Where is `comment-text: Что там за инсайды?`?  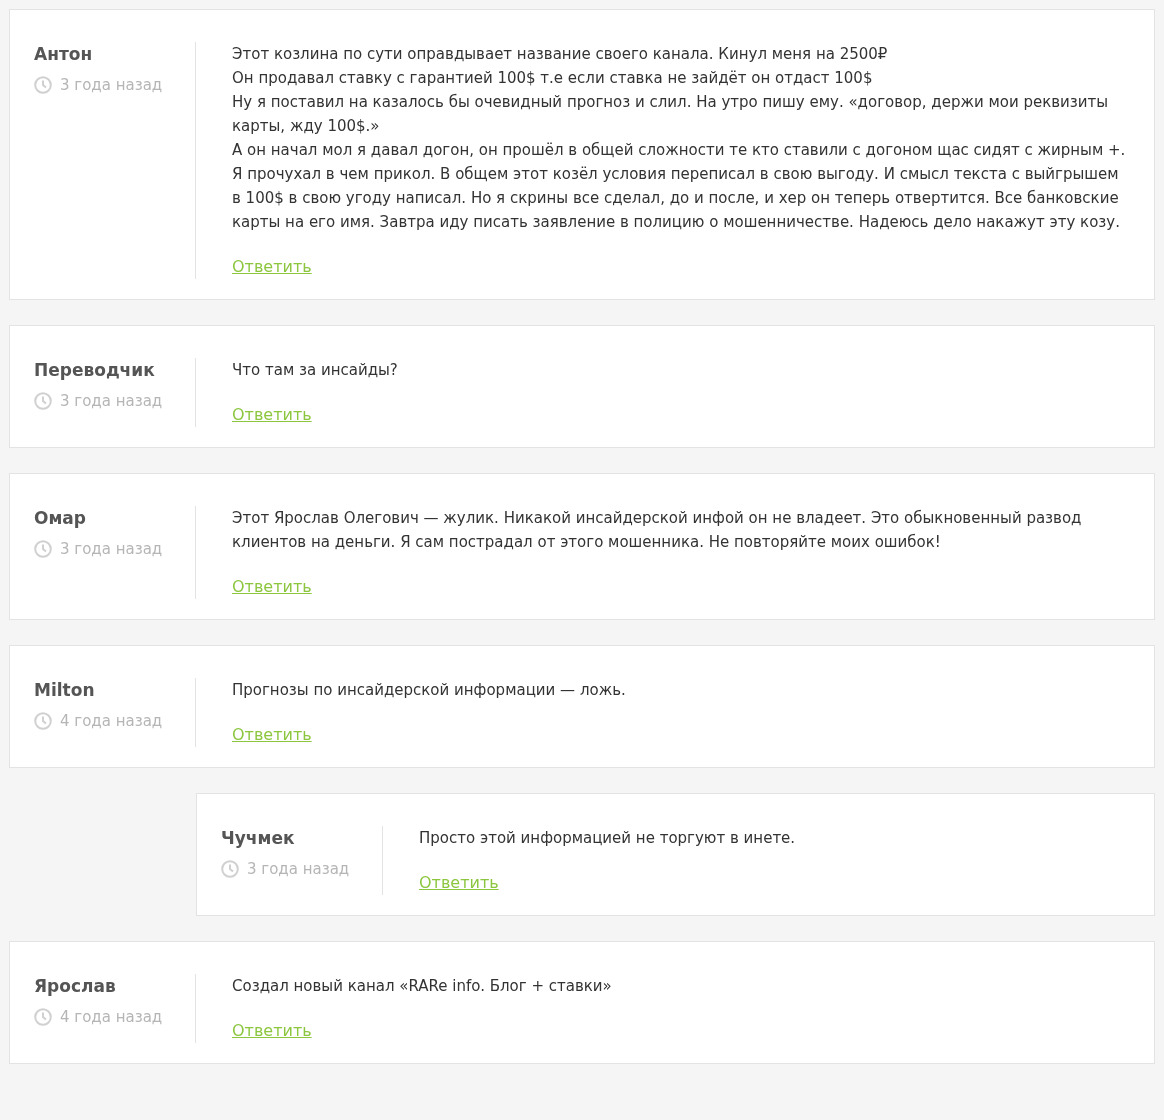
comment-text: Что там за инсайды? is located at coordinates (315, 370).